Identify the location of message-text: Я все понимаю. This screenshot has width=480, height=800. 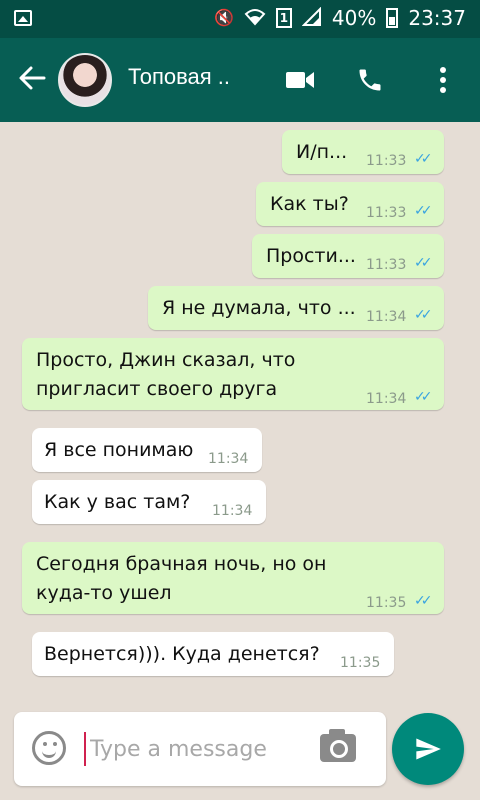
(119, 450).